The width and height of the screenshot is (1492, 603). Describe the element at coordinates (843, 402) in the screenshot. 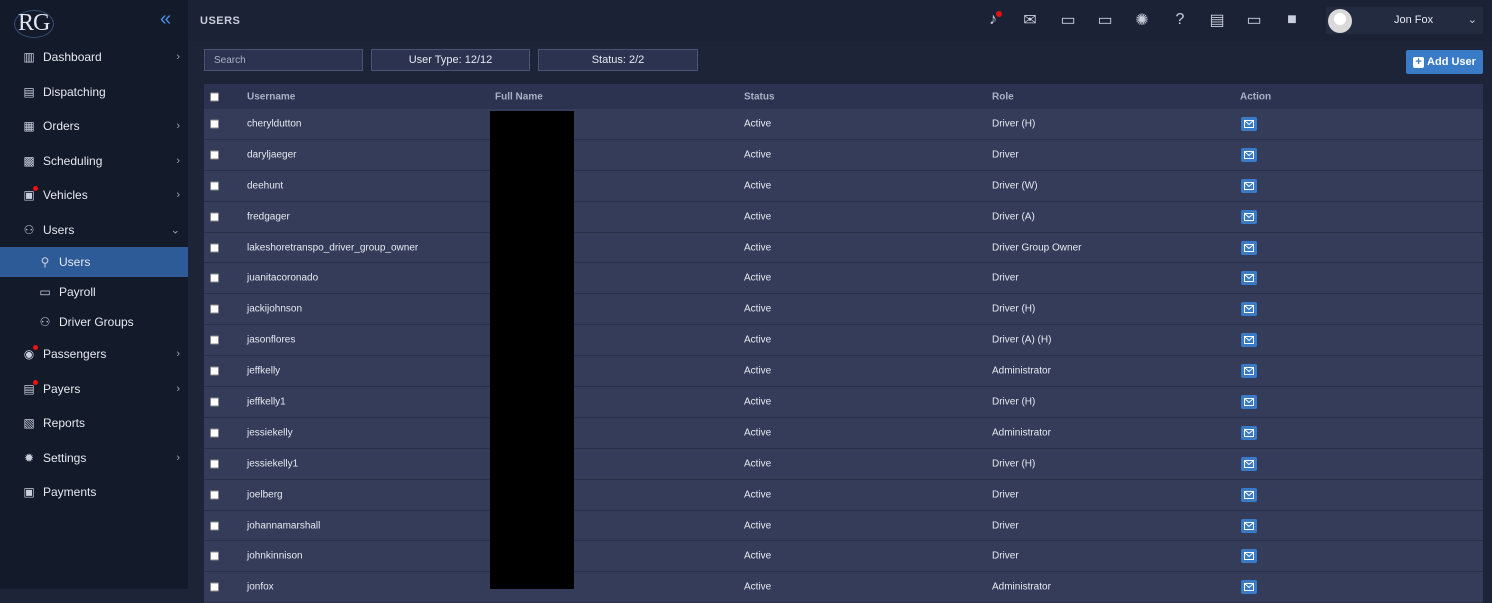

I see `table-row: jeffkelly1 Active Driver (H)` at that location.